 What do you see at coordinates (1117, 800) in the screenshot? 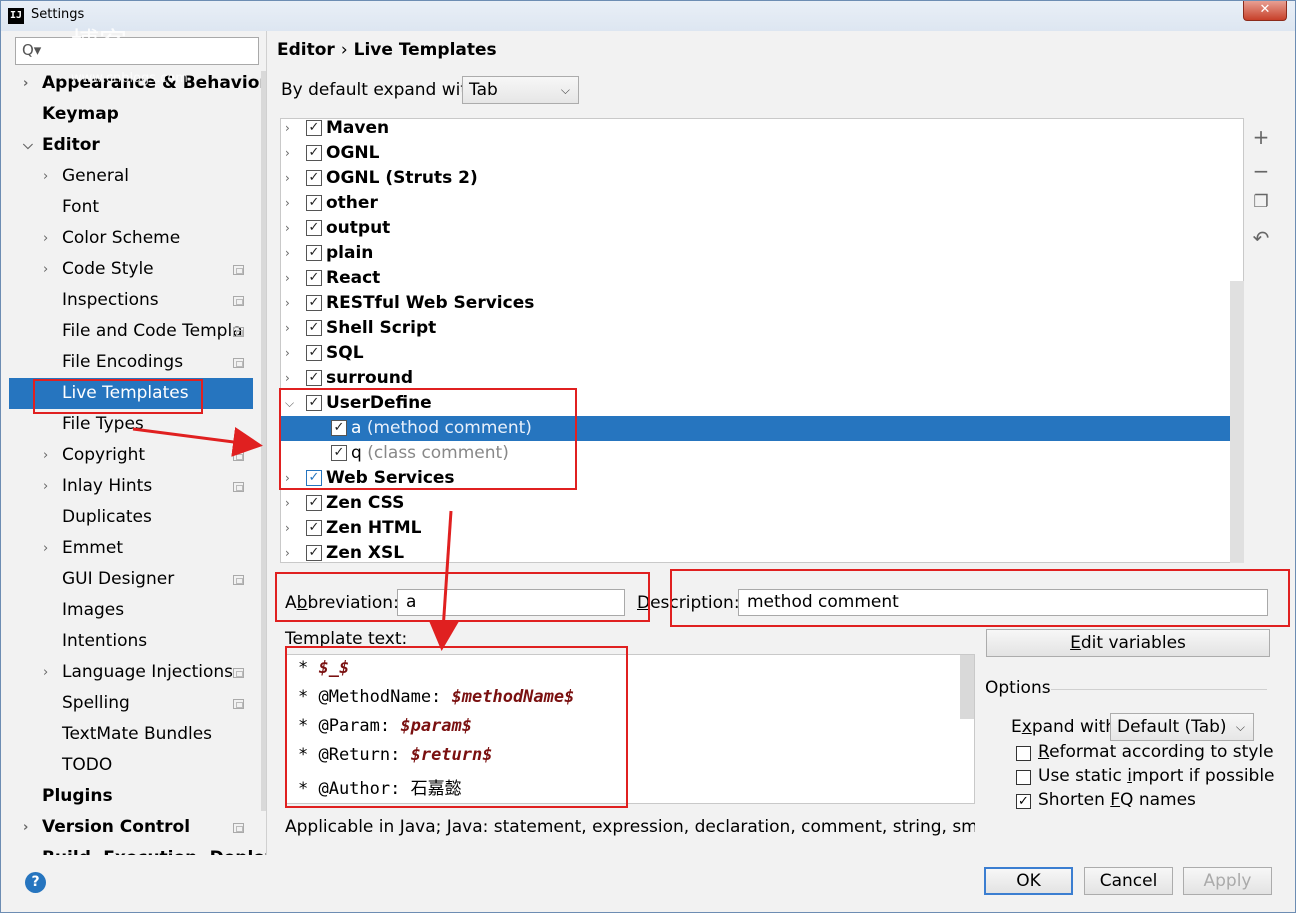
I see `option-checkbox-label: Shorten FQ names` at bounding box center [1117, 800].